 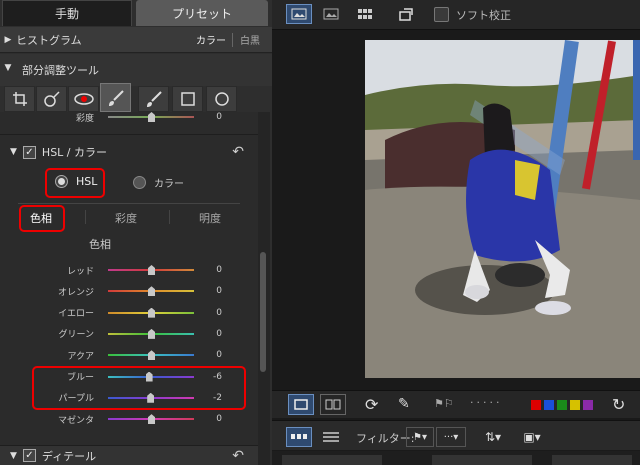 I want to click on tab-manual: 手動, so click(x=67, y=13).